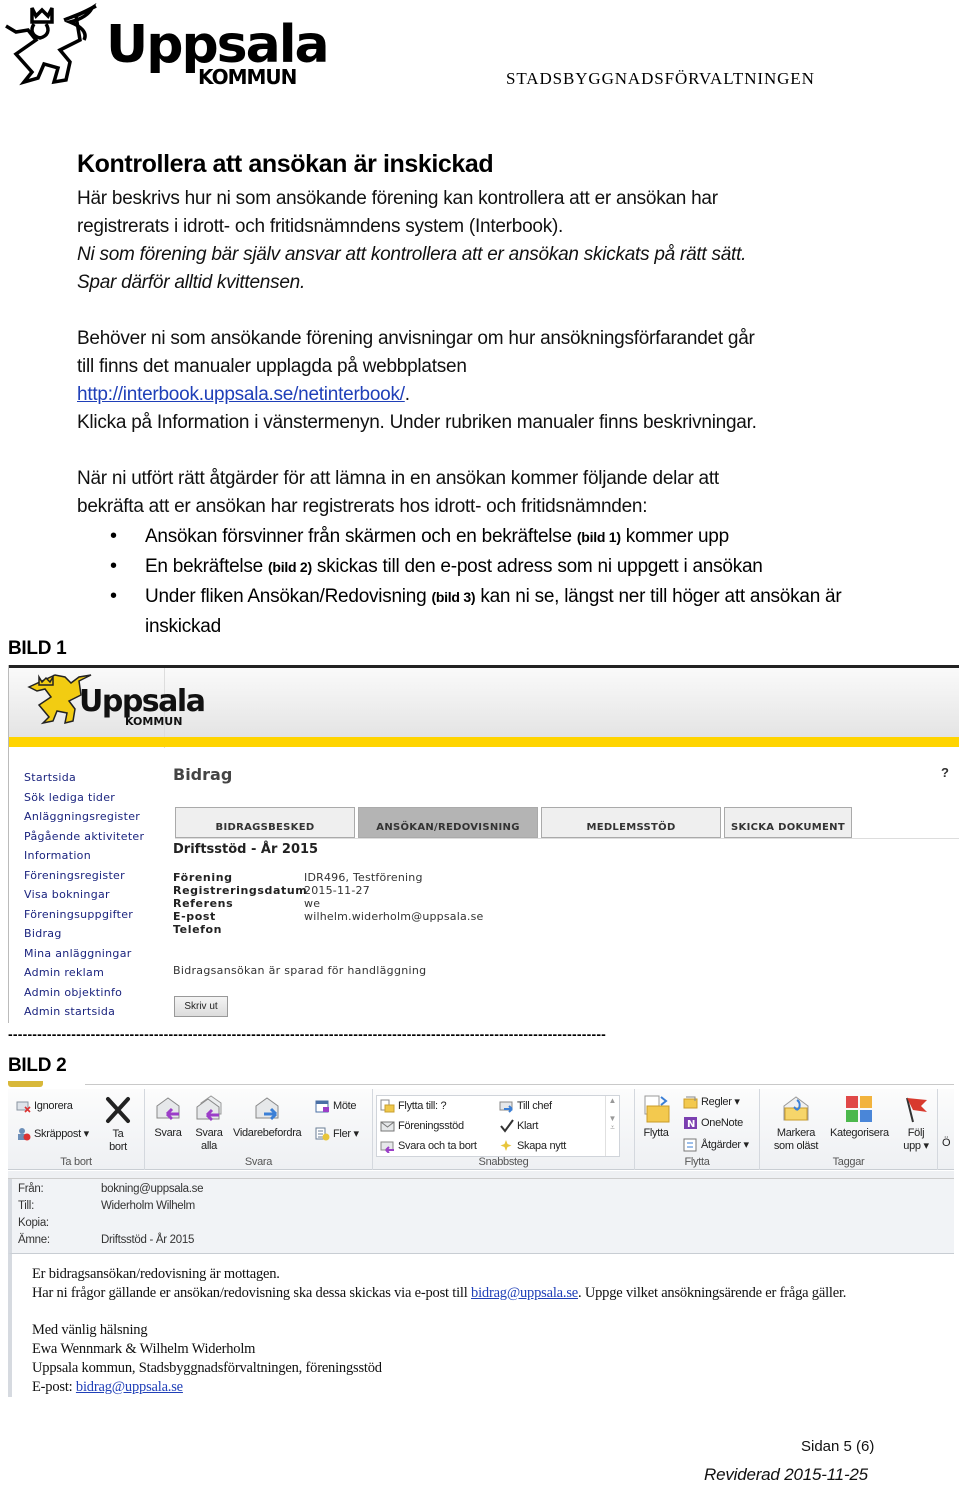 This screenshot has width=960, height=1485. Describe the element at coordinates (711, 1102) in the screenshot. I see `rules-button: Regler ▾` at that location.